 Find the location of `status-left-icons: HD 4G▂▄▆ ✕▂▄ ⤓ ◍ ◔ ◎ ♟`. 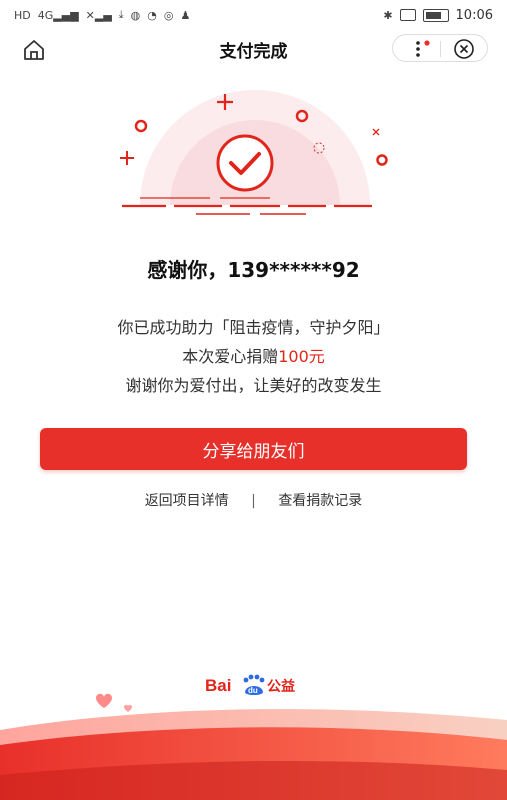

status-left-icons: HD 4G▂▄▆ ✕▂▄ ⤓ ◍ ◔ ◎ ♟ is located at coordinates (102, 15).